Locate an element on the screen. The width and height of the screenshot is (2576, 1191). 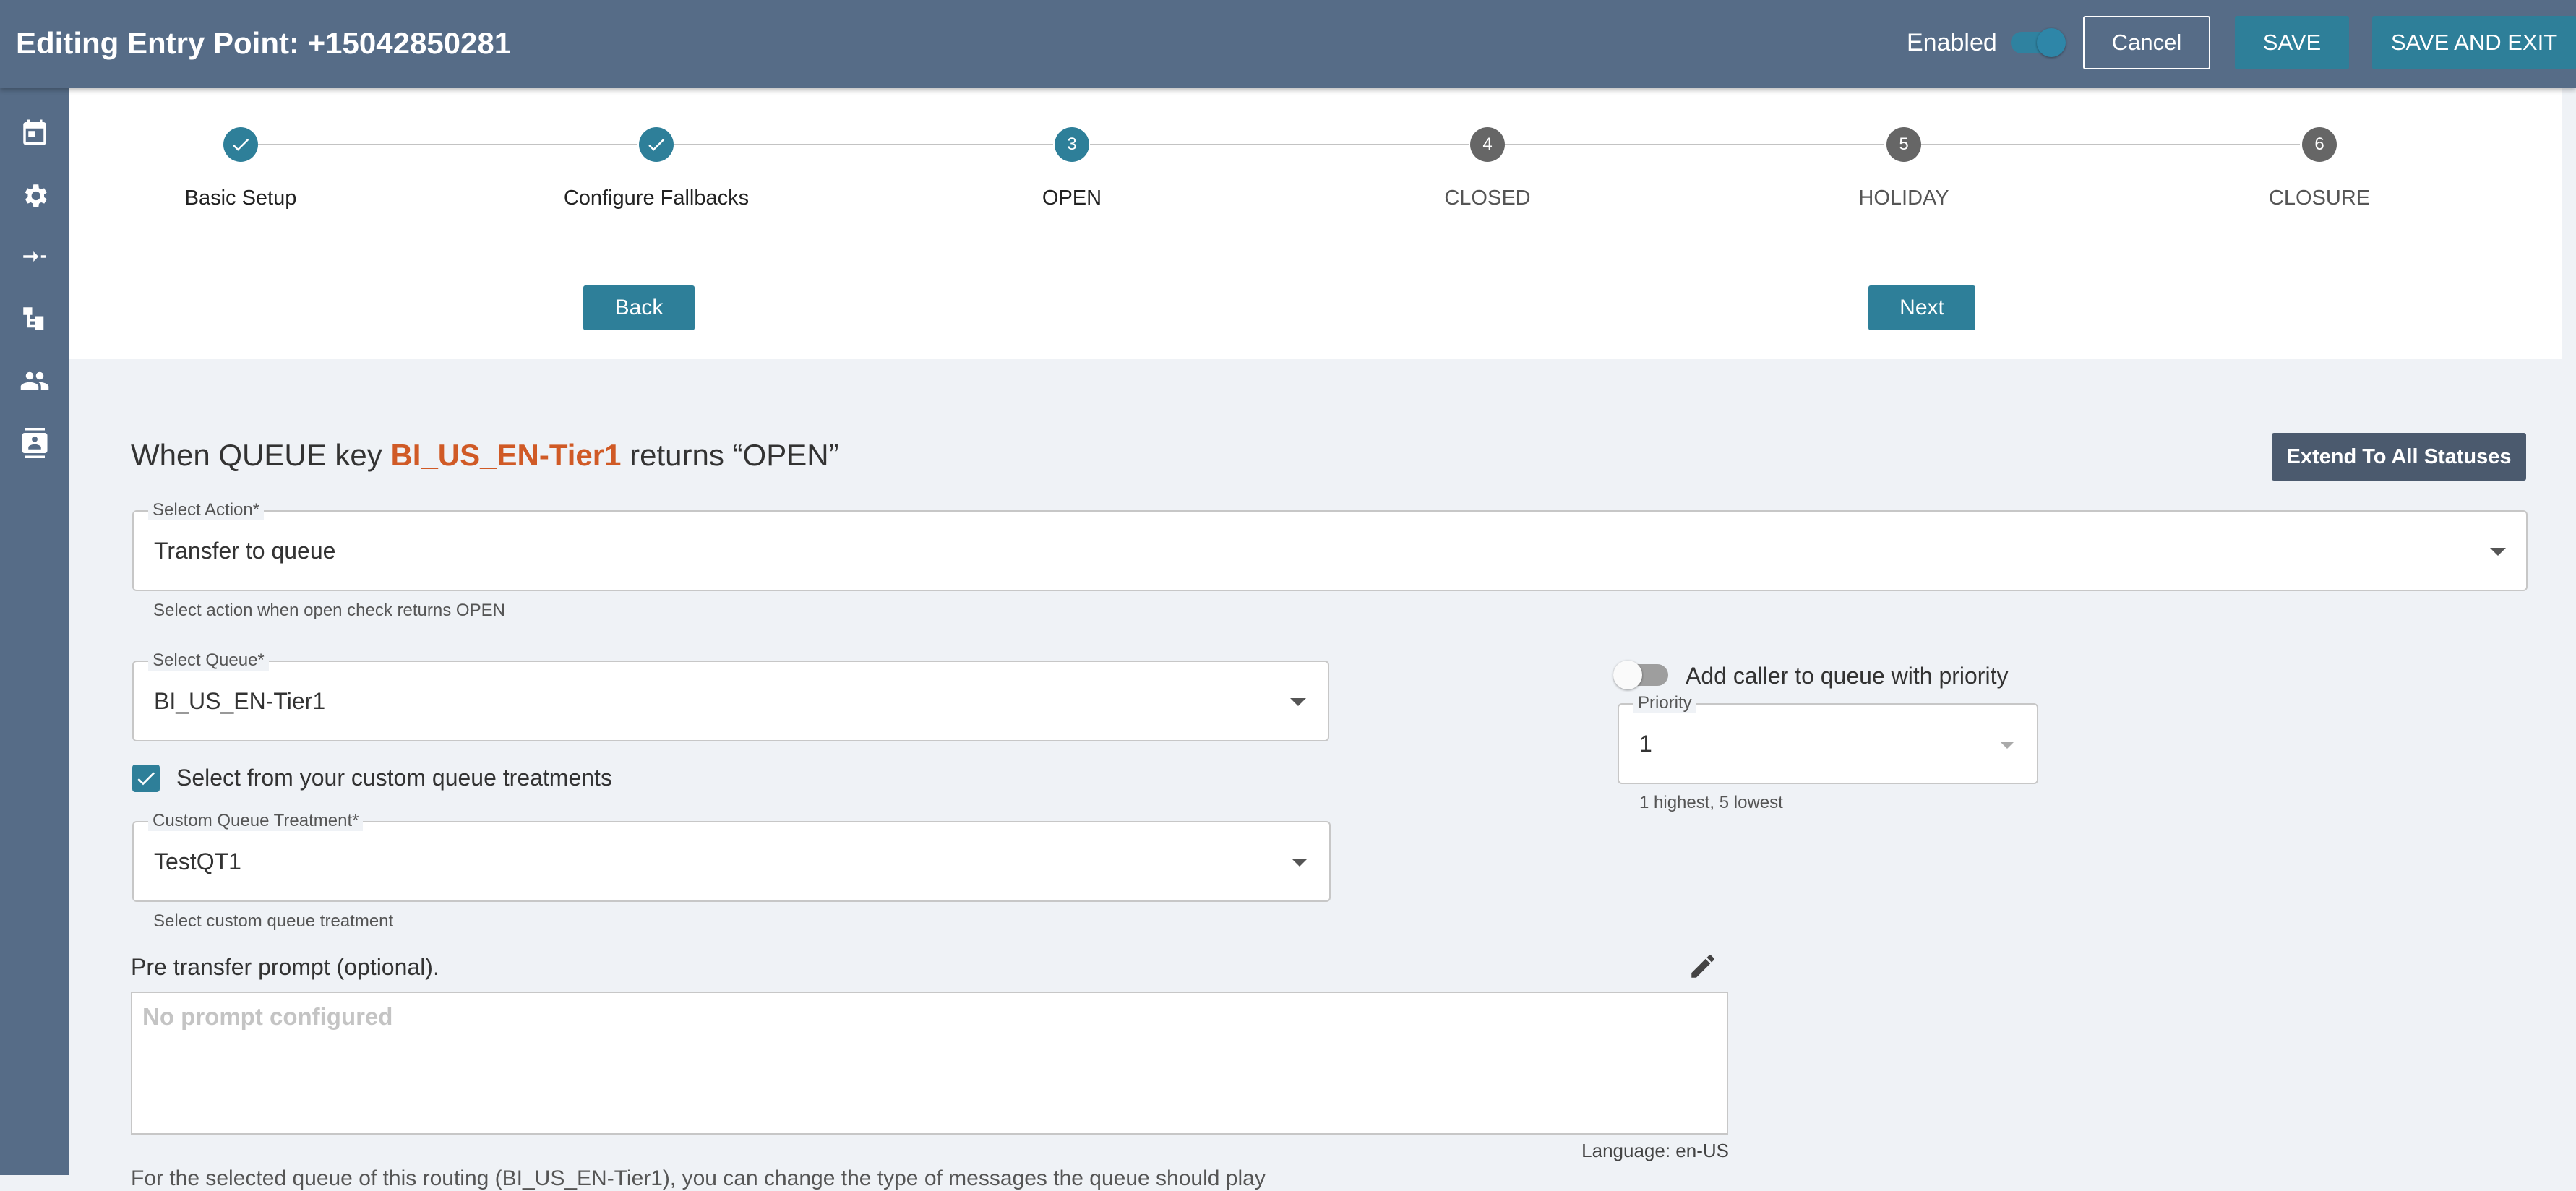
pre-transfer-prompt-box: No prompt configured is located at coordinates (930, 1063).